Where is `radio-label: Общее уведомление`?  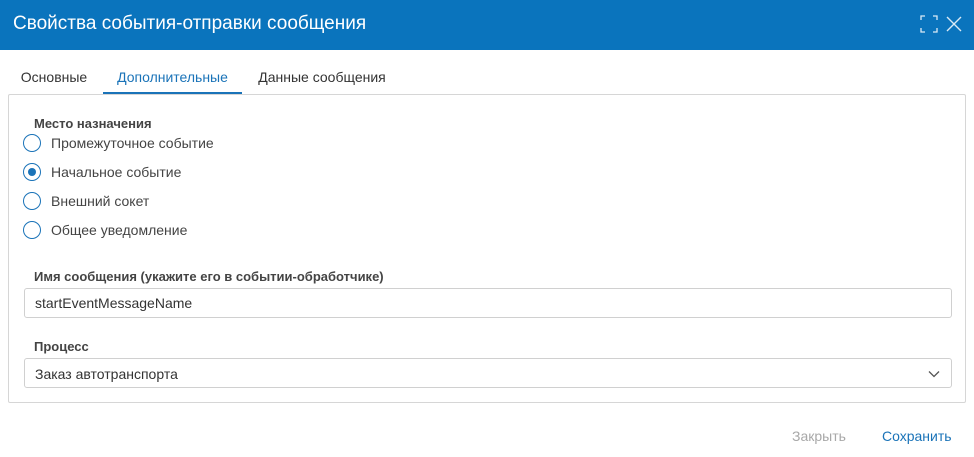 radio-label: Общее уведомление is located at coordinates (119, 230).